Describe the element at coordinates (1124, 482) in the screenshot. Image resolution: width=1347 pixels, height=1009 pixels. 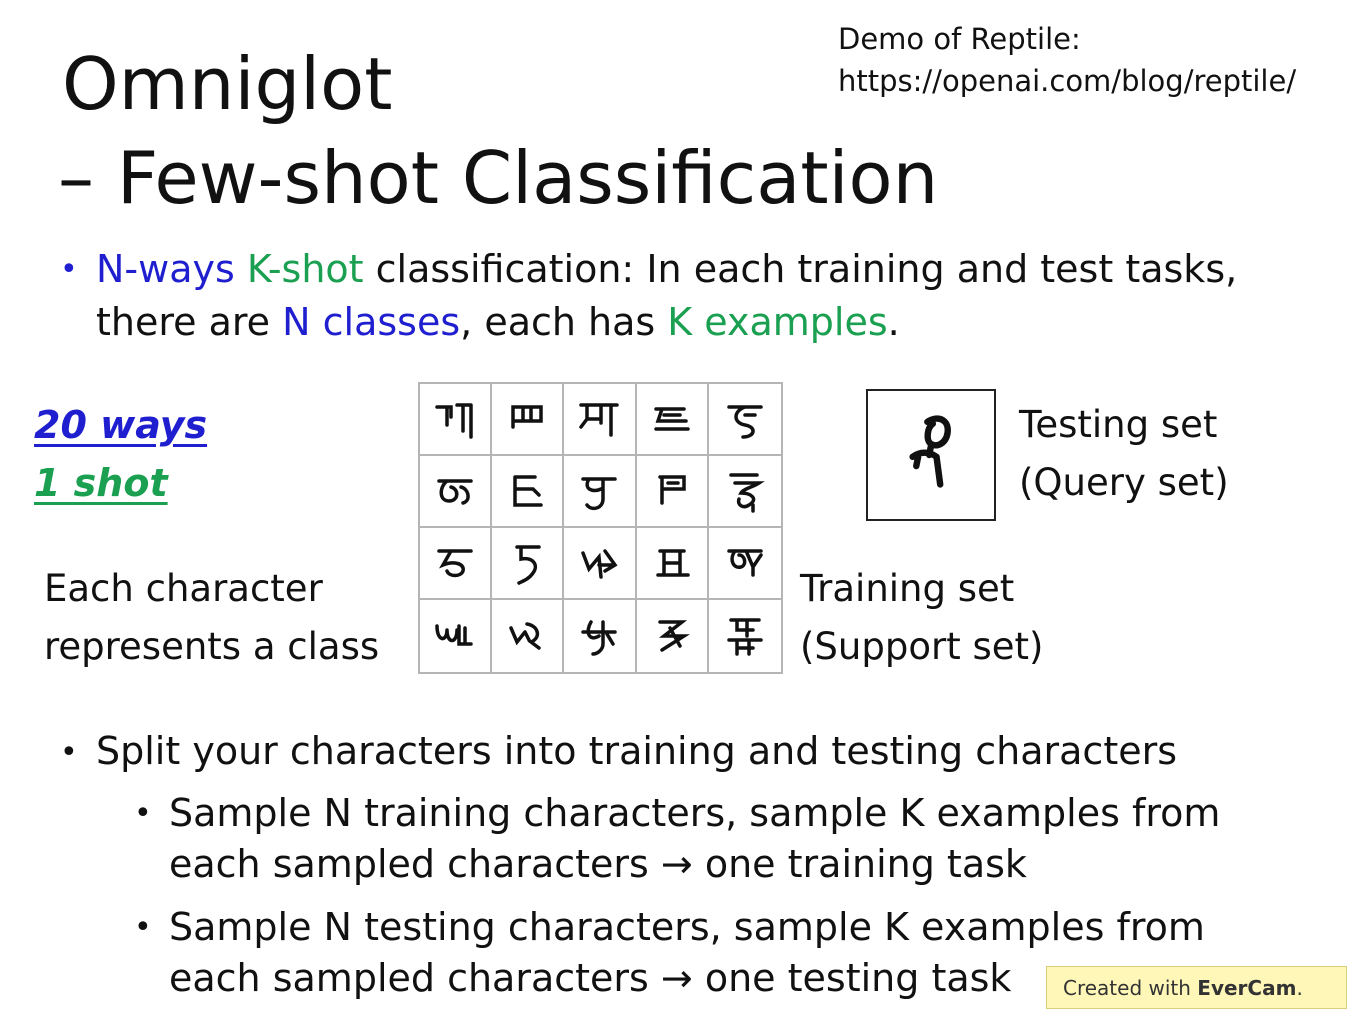
I see `query-set-label: (Query set)` at that location.